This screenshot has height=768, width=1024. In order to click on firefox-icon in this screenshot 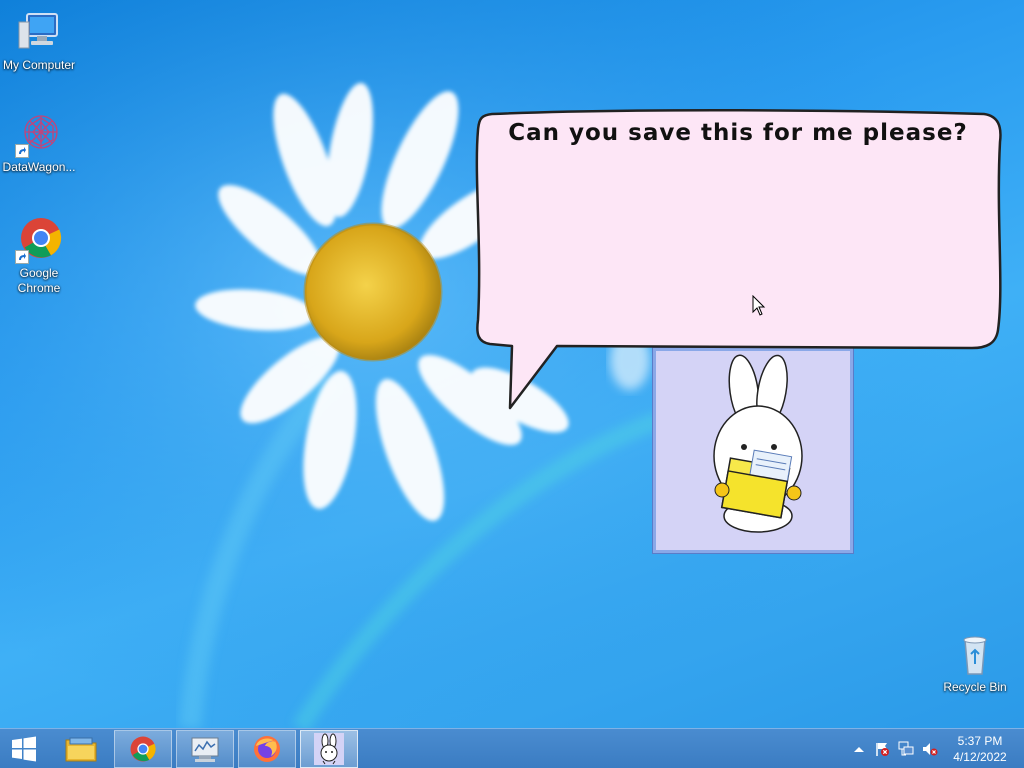, I will do `click(267, 749)`.